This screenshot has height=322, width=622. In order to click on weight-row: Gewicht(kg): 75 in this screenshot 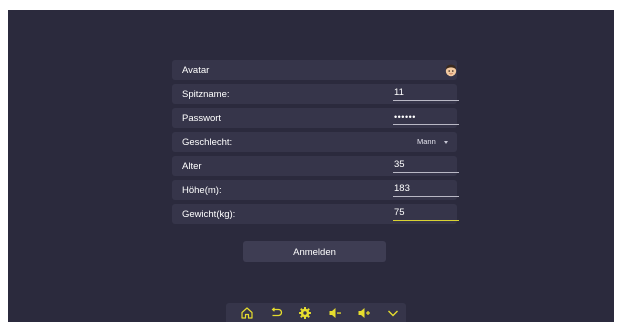, I will do `click(315, 214)`.